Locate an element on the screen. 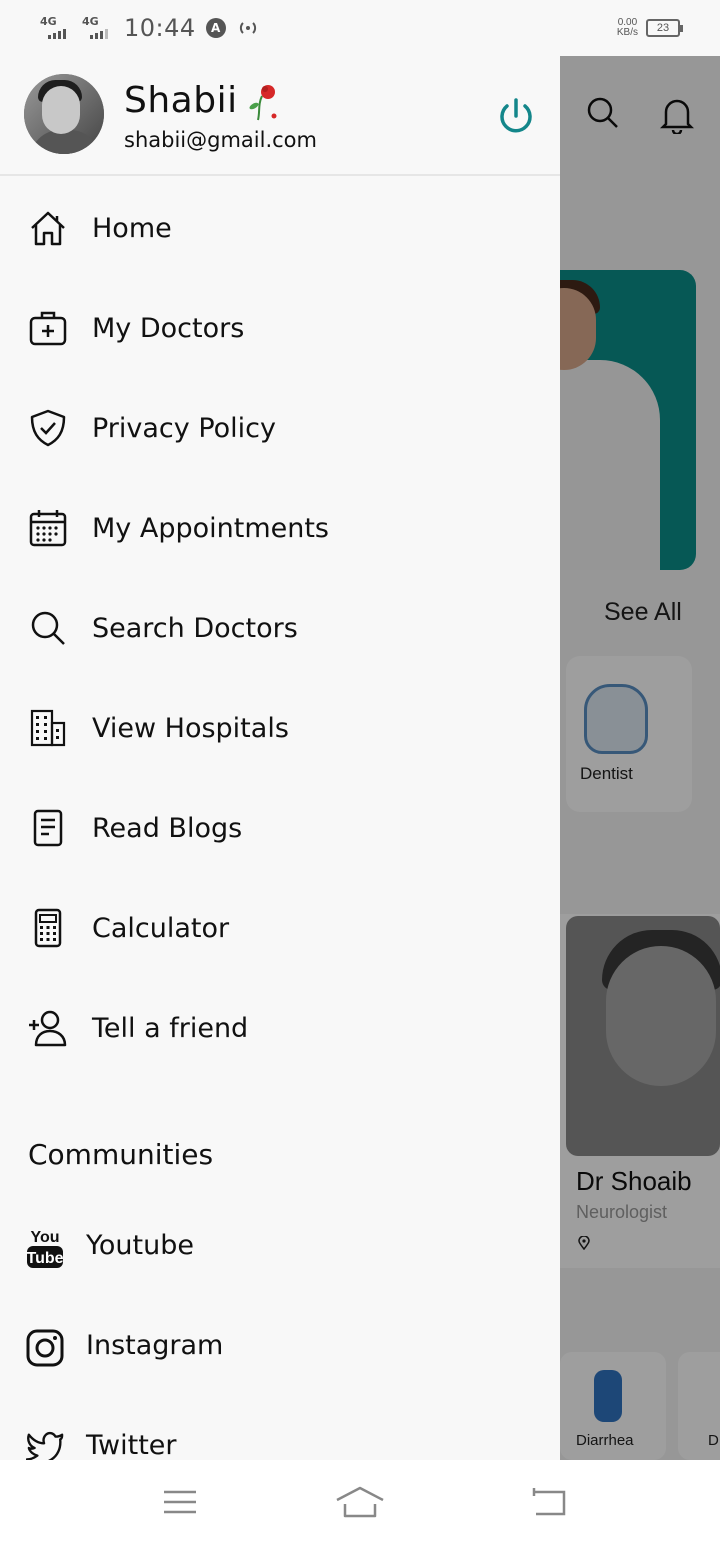 The image size is (720, 1544). menu-label: Calculator is located at coordinates (161, 928).